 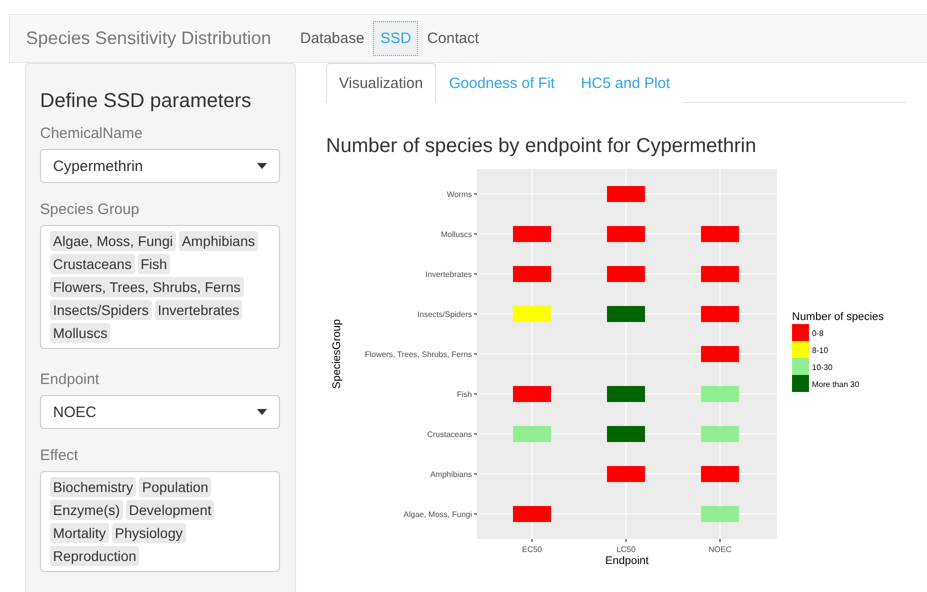 I want to click on selected-tag: Crustaceans, so click(x=92, y=264).